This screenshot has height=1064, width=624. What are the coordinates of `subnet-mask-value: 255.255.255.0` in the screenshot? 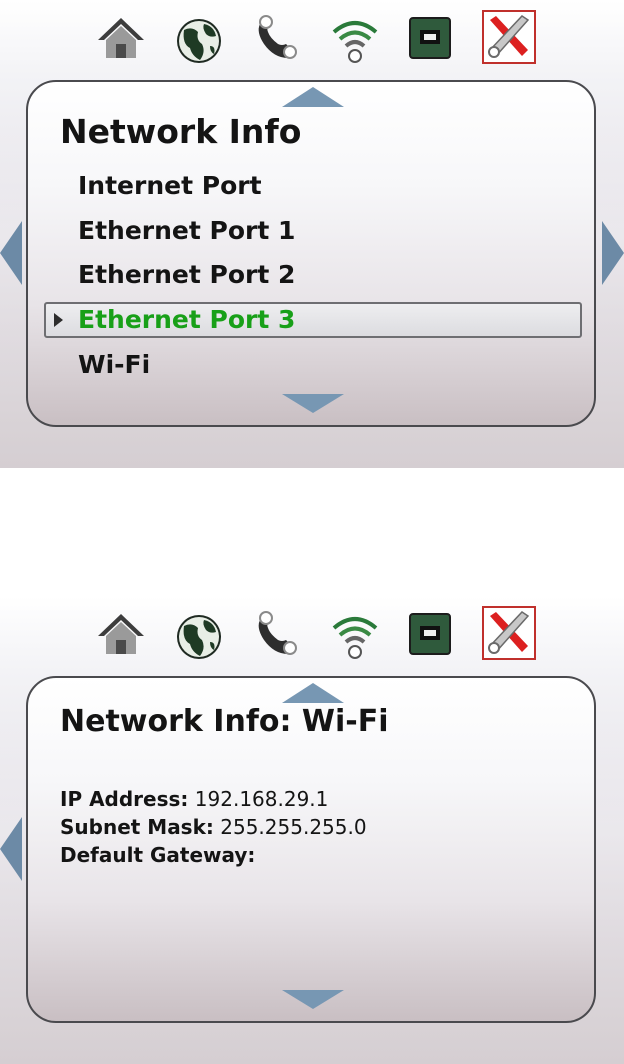 It's located at (293, 827).